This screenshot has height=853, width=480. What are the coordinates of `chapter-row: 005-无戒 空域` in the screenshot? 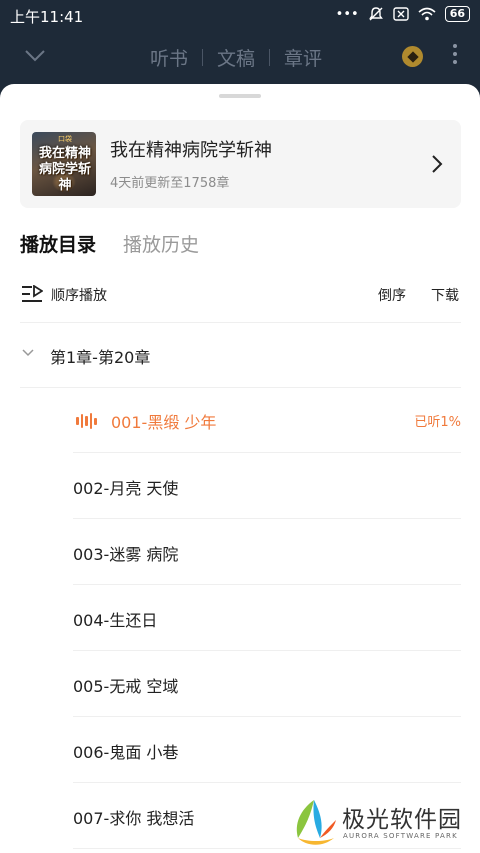 It's located at (267, 684).